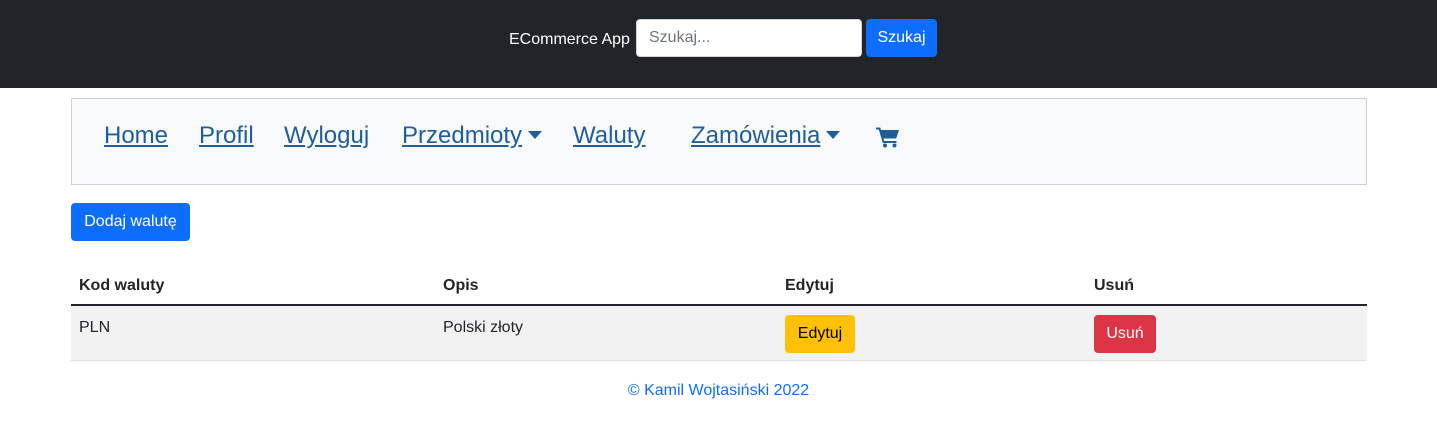  I want to click on table-row: PLN Polski złoty Edytuj Usuń, so click(719, 333).